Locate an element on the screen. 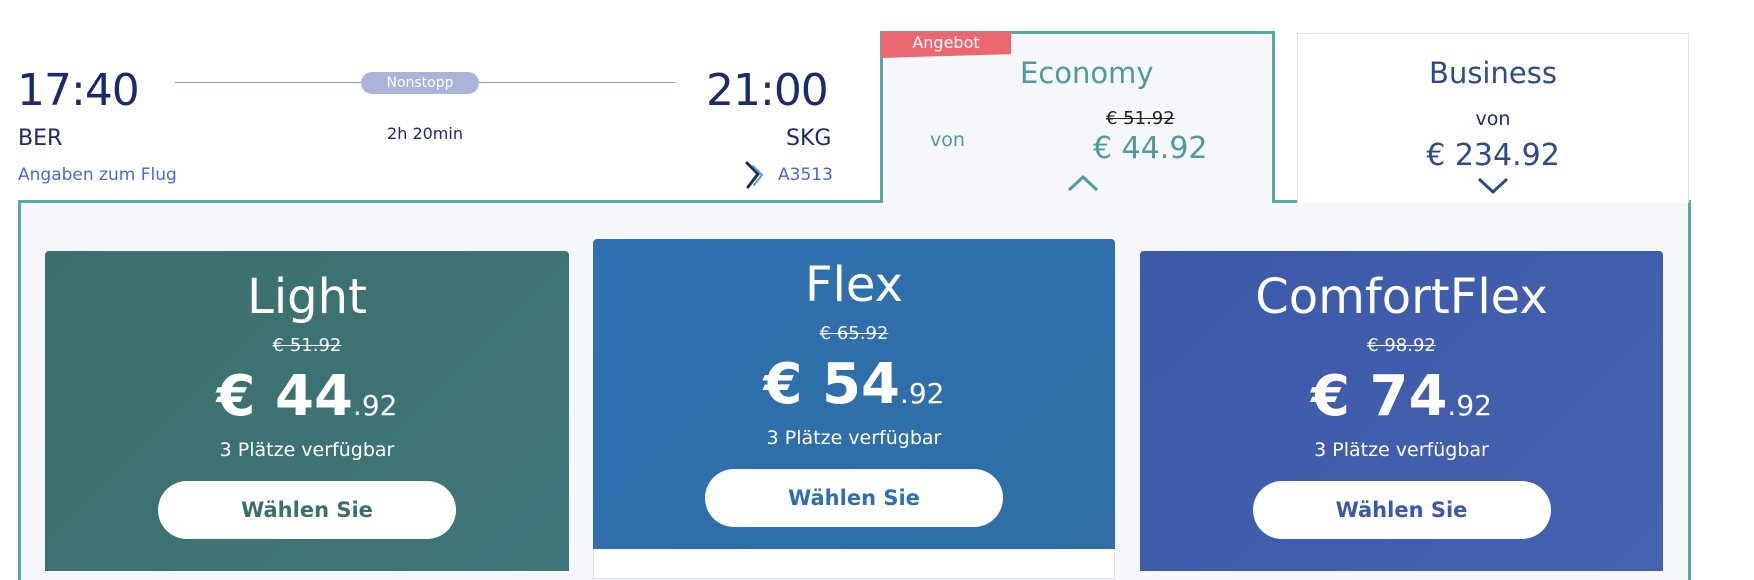  fare-price: € 44.92 is located at coordinates (307, 397).